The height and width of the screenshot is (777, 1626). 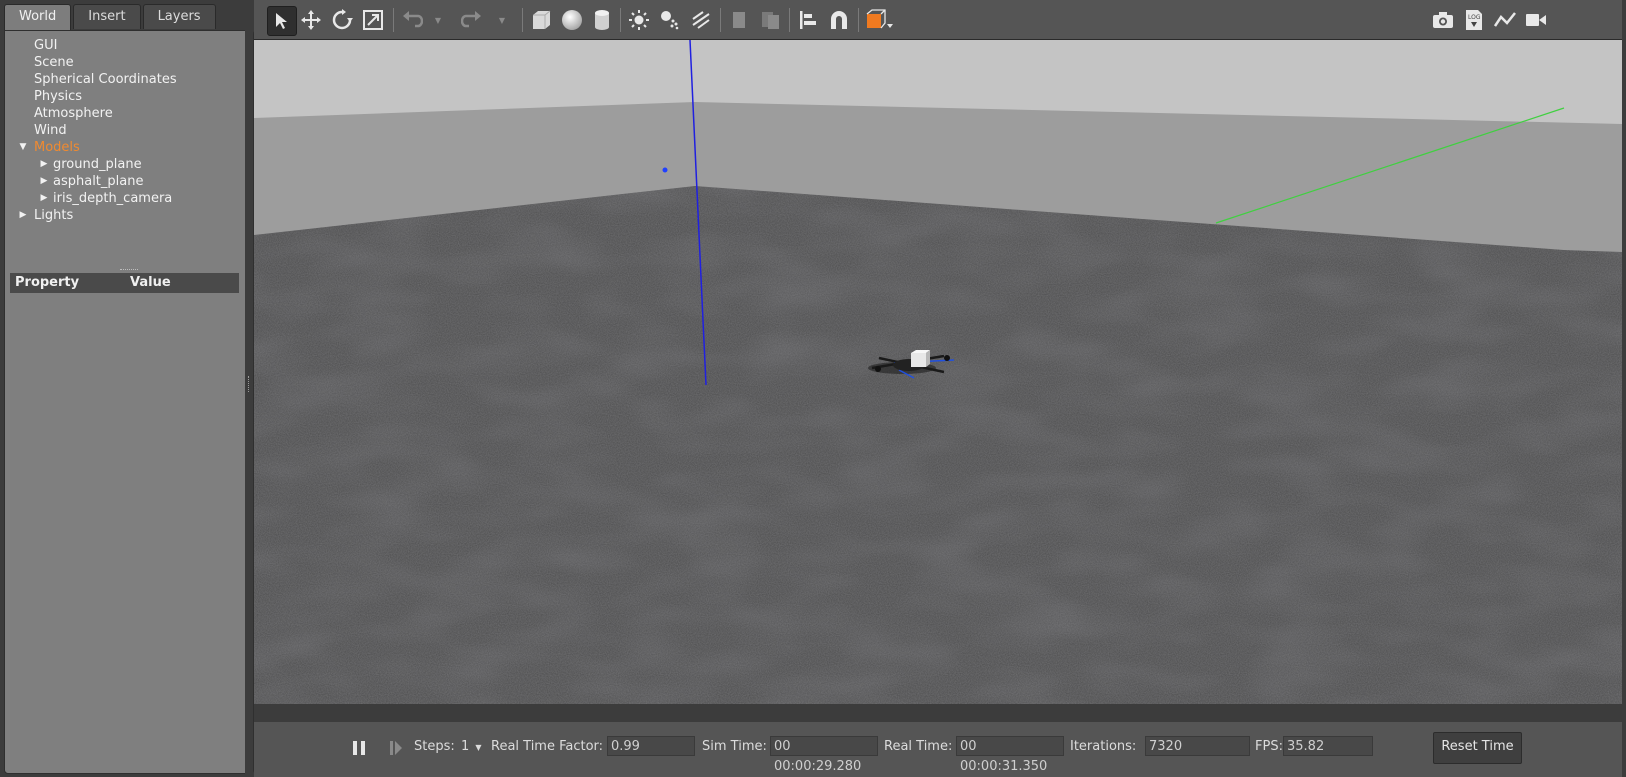 What do you see at coordinates (105, 79) in the screenshot?
I see `tree-item-label: Spherical Coordinates` at bounding box center [105, 79].